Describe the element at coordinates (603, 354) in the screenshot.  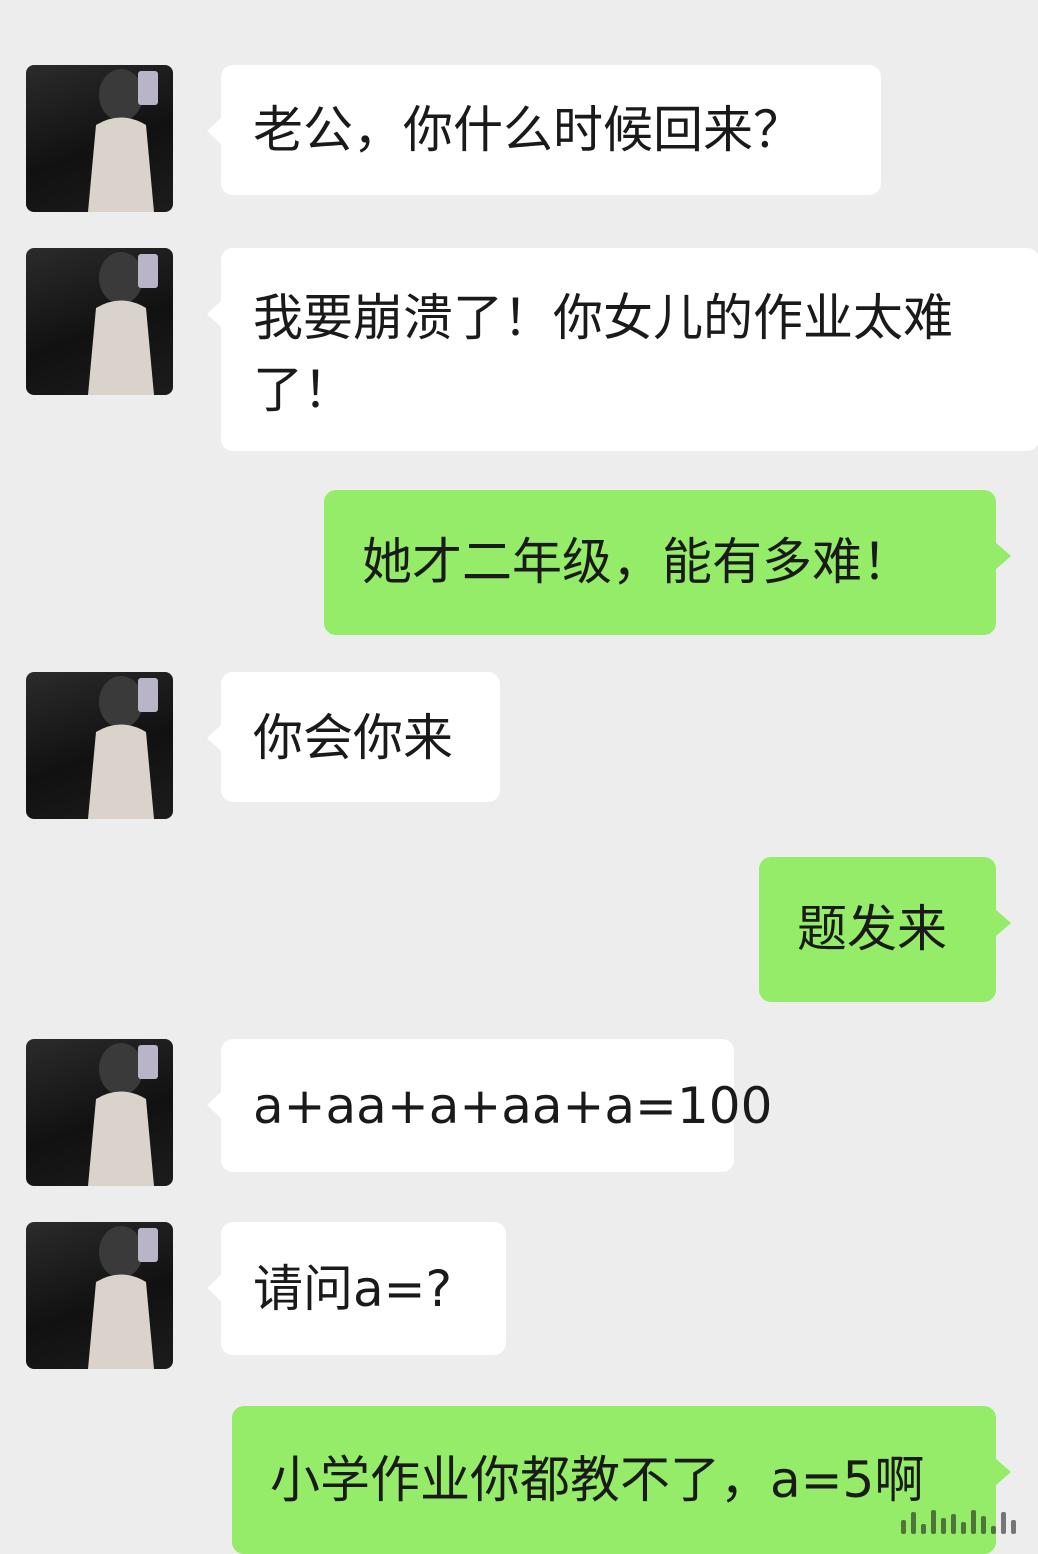
I see `message-text: 我要崩溃了！你女儿的作业太难了！` at that location.